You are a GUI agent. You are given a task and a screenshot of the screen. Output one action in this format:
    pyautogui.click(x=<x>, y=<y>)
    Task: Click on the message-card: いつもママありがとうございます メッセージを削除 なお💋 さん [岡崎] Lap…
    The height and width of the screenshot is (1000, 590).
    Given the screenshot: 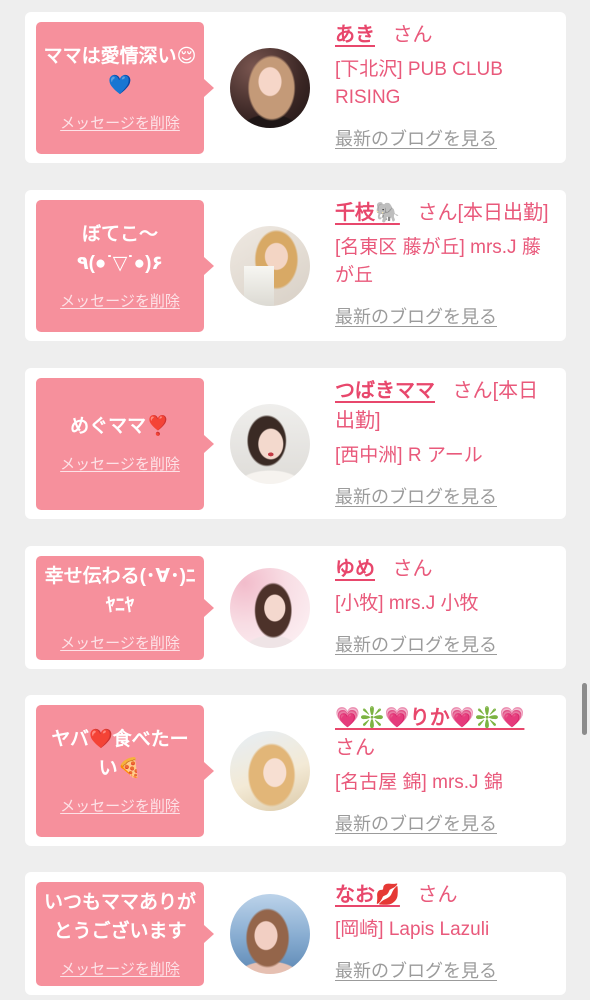 What is the action you would take?
    pyautogui.click(x=295, y=933)
    